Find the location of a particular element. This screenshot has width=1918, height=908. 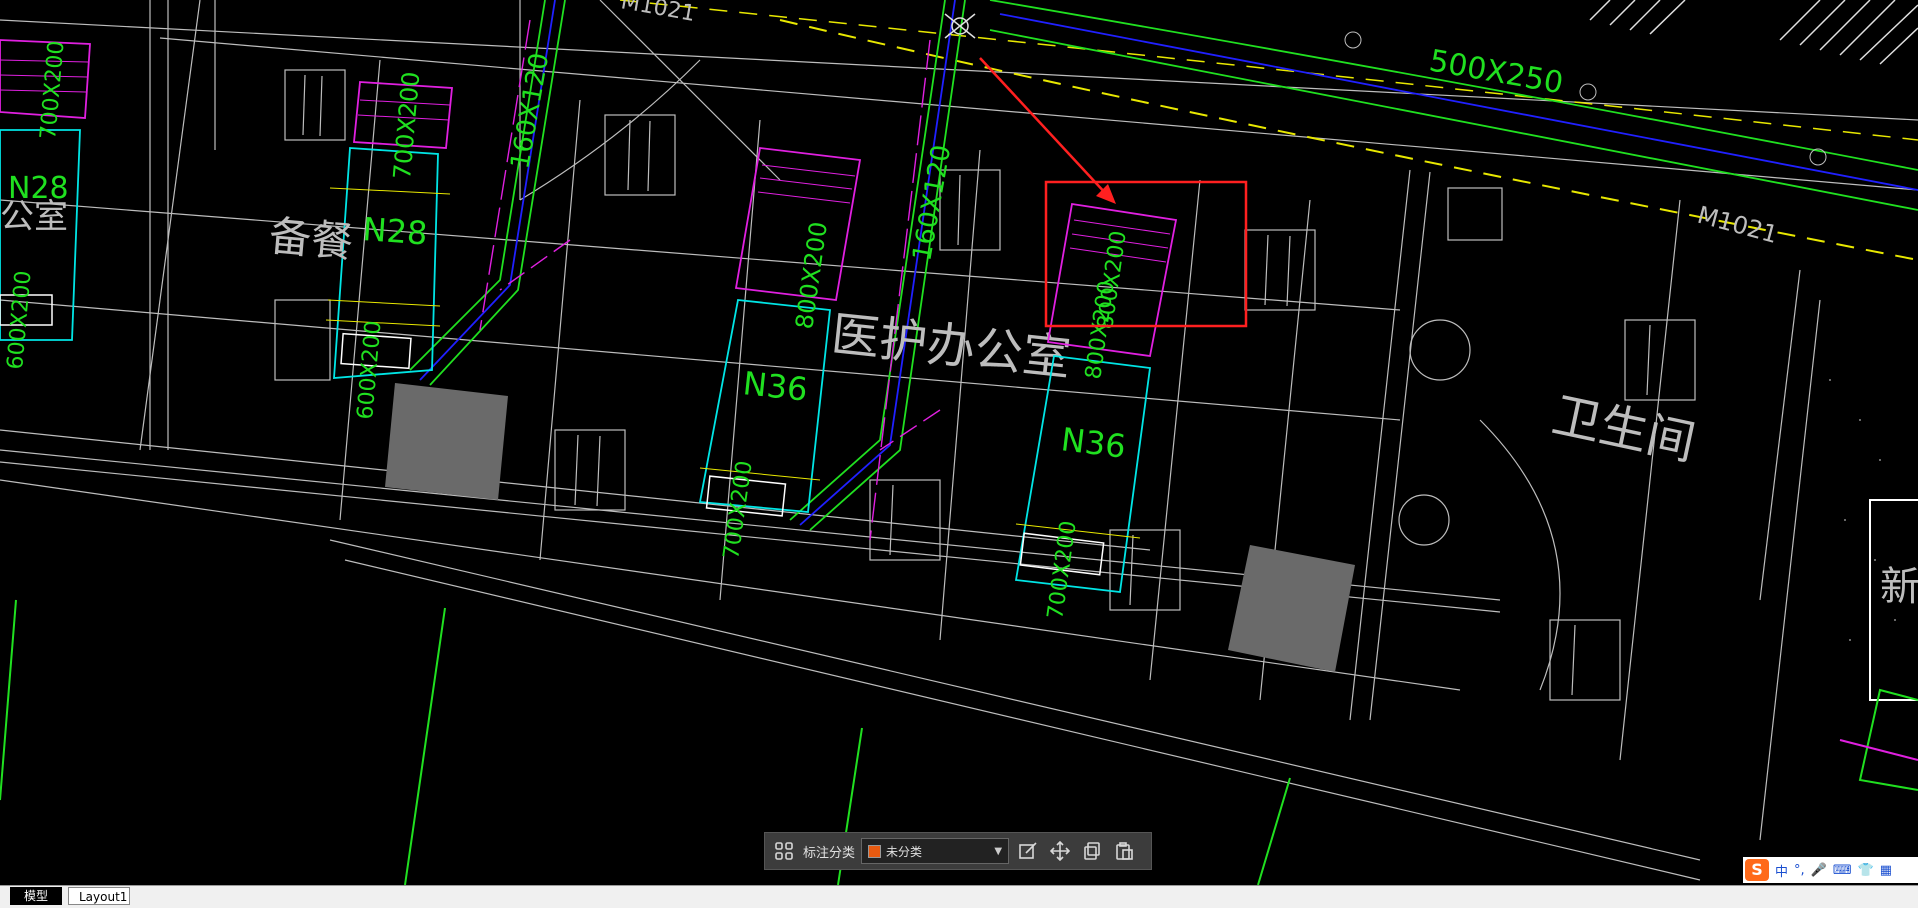

category-color-swatch is located at coordinates (875, 851).